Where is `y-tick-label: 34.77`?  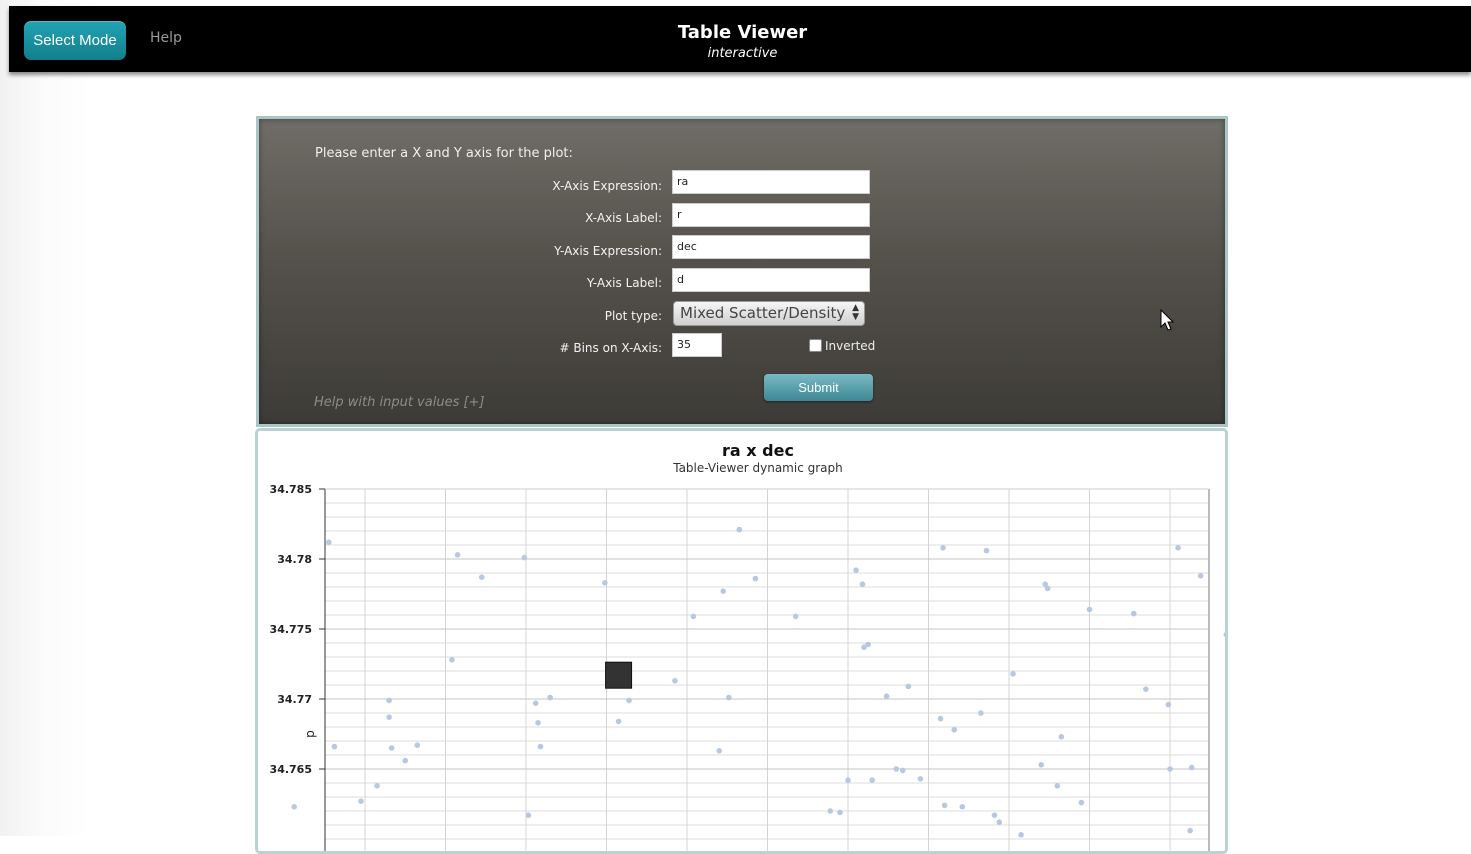
y-tick-label: 34.77 is located at coordinates (294, 699).